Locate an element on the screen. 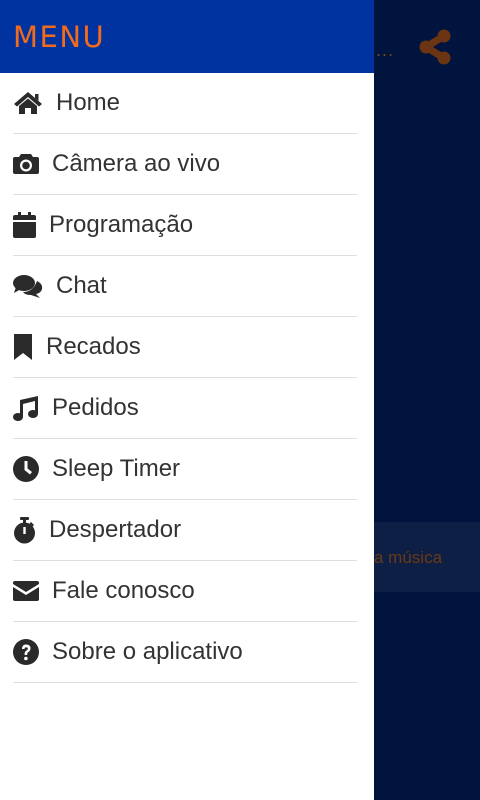 This screenshot has height=800, width=480. home-icon is located at coordinates (28, 103).